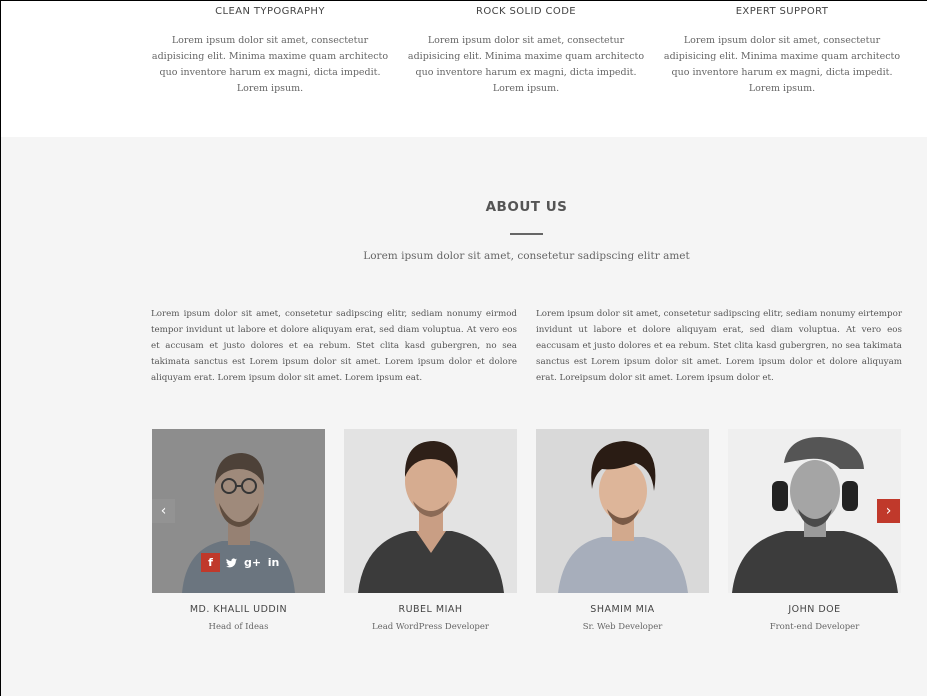 The width and height of the screenshot is (927, 696). I want to click on google-plus-icon: g+, so click(252, 562).